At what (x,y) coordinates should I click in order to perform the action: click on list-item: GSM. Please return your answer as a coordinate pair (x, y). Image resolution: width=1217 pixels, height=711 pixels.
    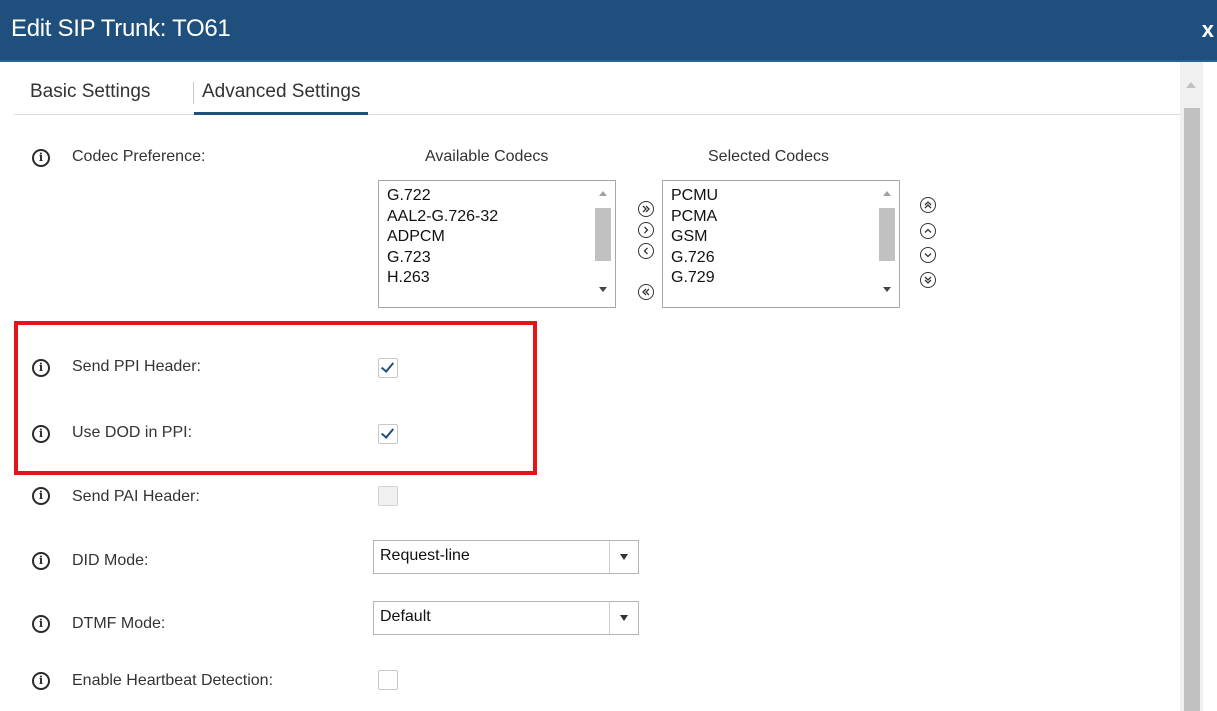
    Looking at the image, I should click on (694, 237).